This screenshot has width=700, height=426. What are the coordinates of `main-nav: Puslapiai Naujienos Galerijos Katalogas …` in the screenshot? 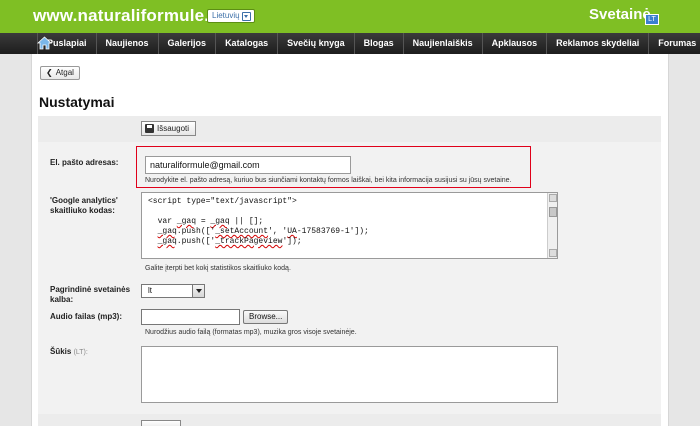 It's located at (350, 43).